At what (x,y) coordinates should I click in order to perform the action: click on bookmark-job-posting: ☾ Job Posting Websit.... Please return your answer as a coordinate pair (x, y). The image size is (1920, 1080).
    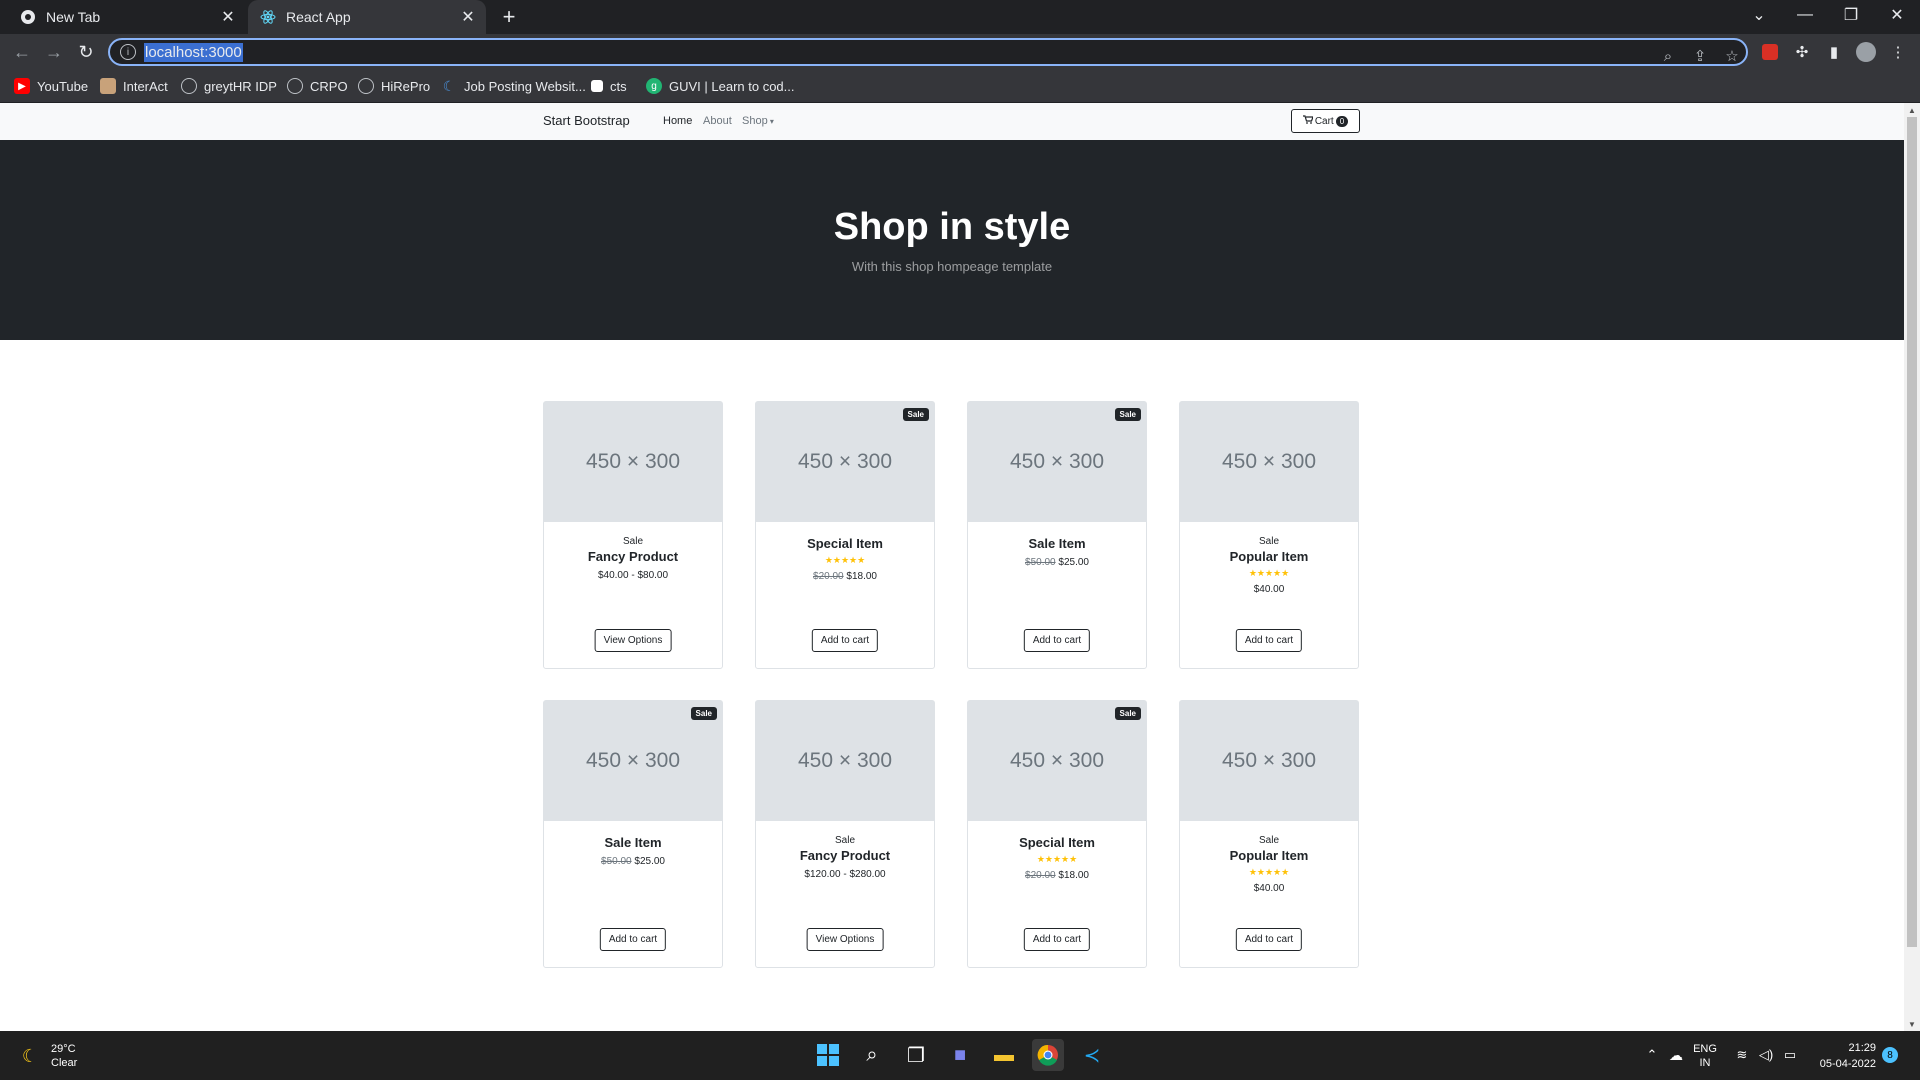
    Looking at the image, I should click on (513, 86).